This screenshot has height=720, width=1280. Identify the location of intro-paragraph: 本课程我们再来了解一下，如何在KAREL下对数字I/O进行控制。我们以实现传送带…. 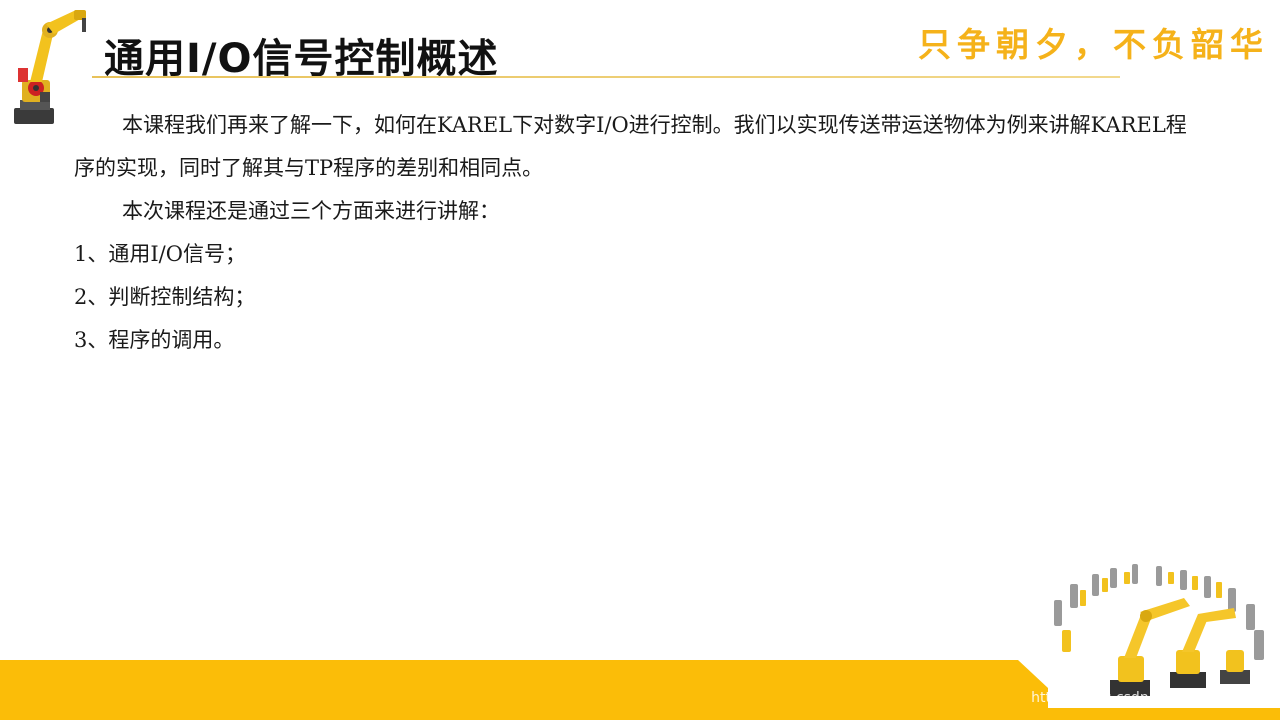
(630, 146).